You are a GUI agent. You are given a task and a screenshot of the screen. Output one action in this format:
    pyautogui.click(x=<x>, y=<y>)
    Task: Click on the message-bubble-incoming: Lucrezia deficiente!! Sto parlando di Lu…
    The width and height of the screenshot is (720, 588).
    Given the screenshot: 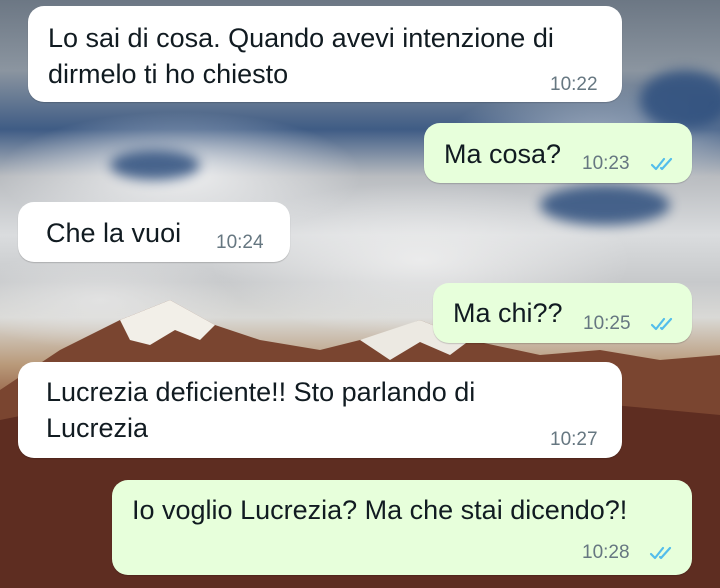 What is the action you would take?
    pyautogui.click(x=320, y=410)
    